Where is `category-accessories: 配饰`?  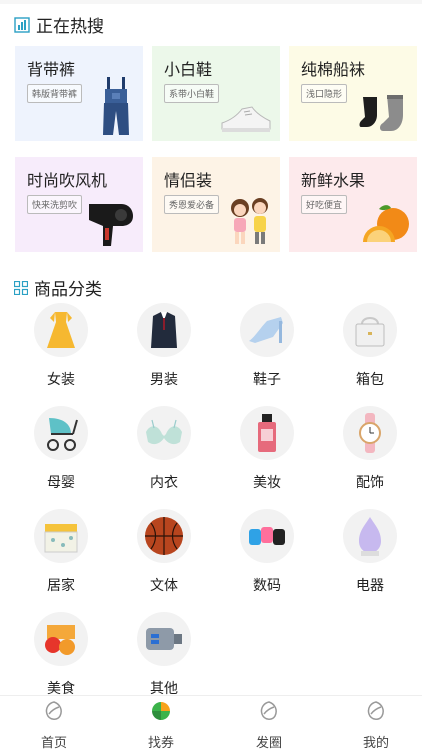
category-accessories: 配饰 is located at coordinates (370, 449).